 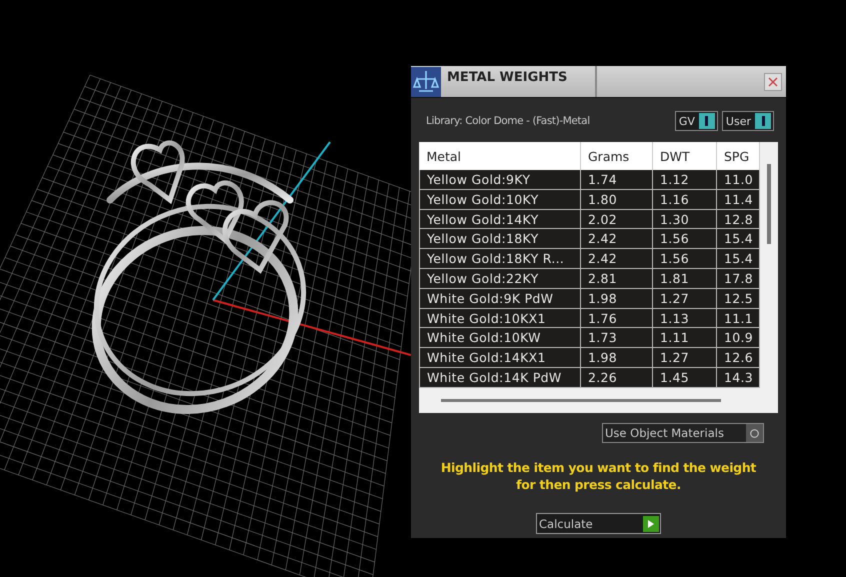 What do you see at coordinates (738, 378) in the screenshot?
I see `table-cell: 14.3` at bounding box center [738, 378].